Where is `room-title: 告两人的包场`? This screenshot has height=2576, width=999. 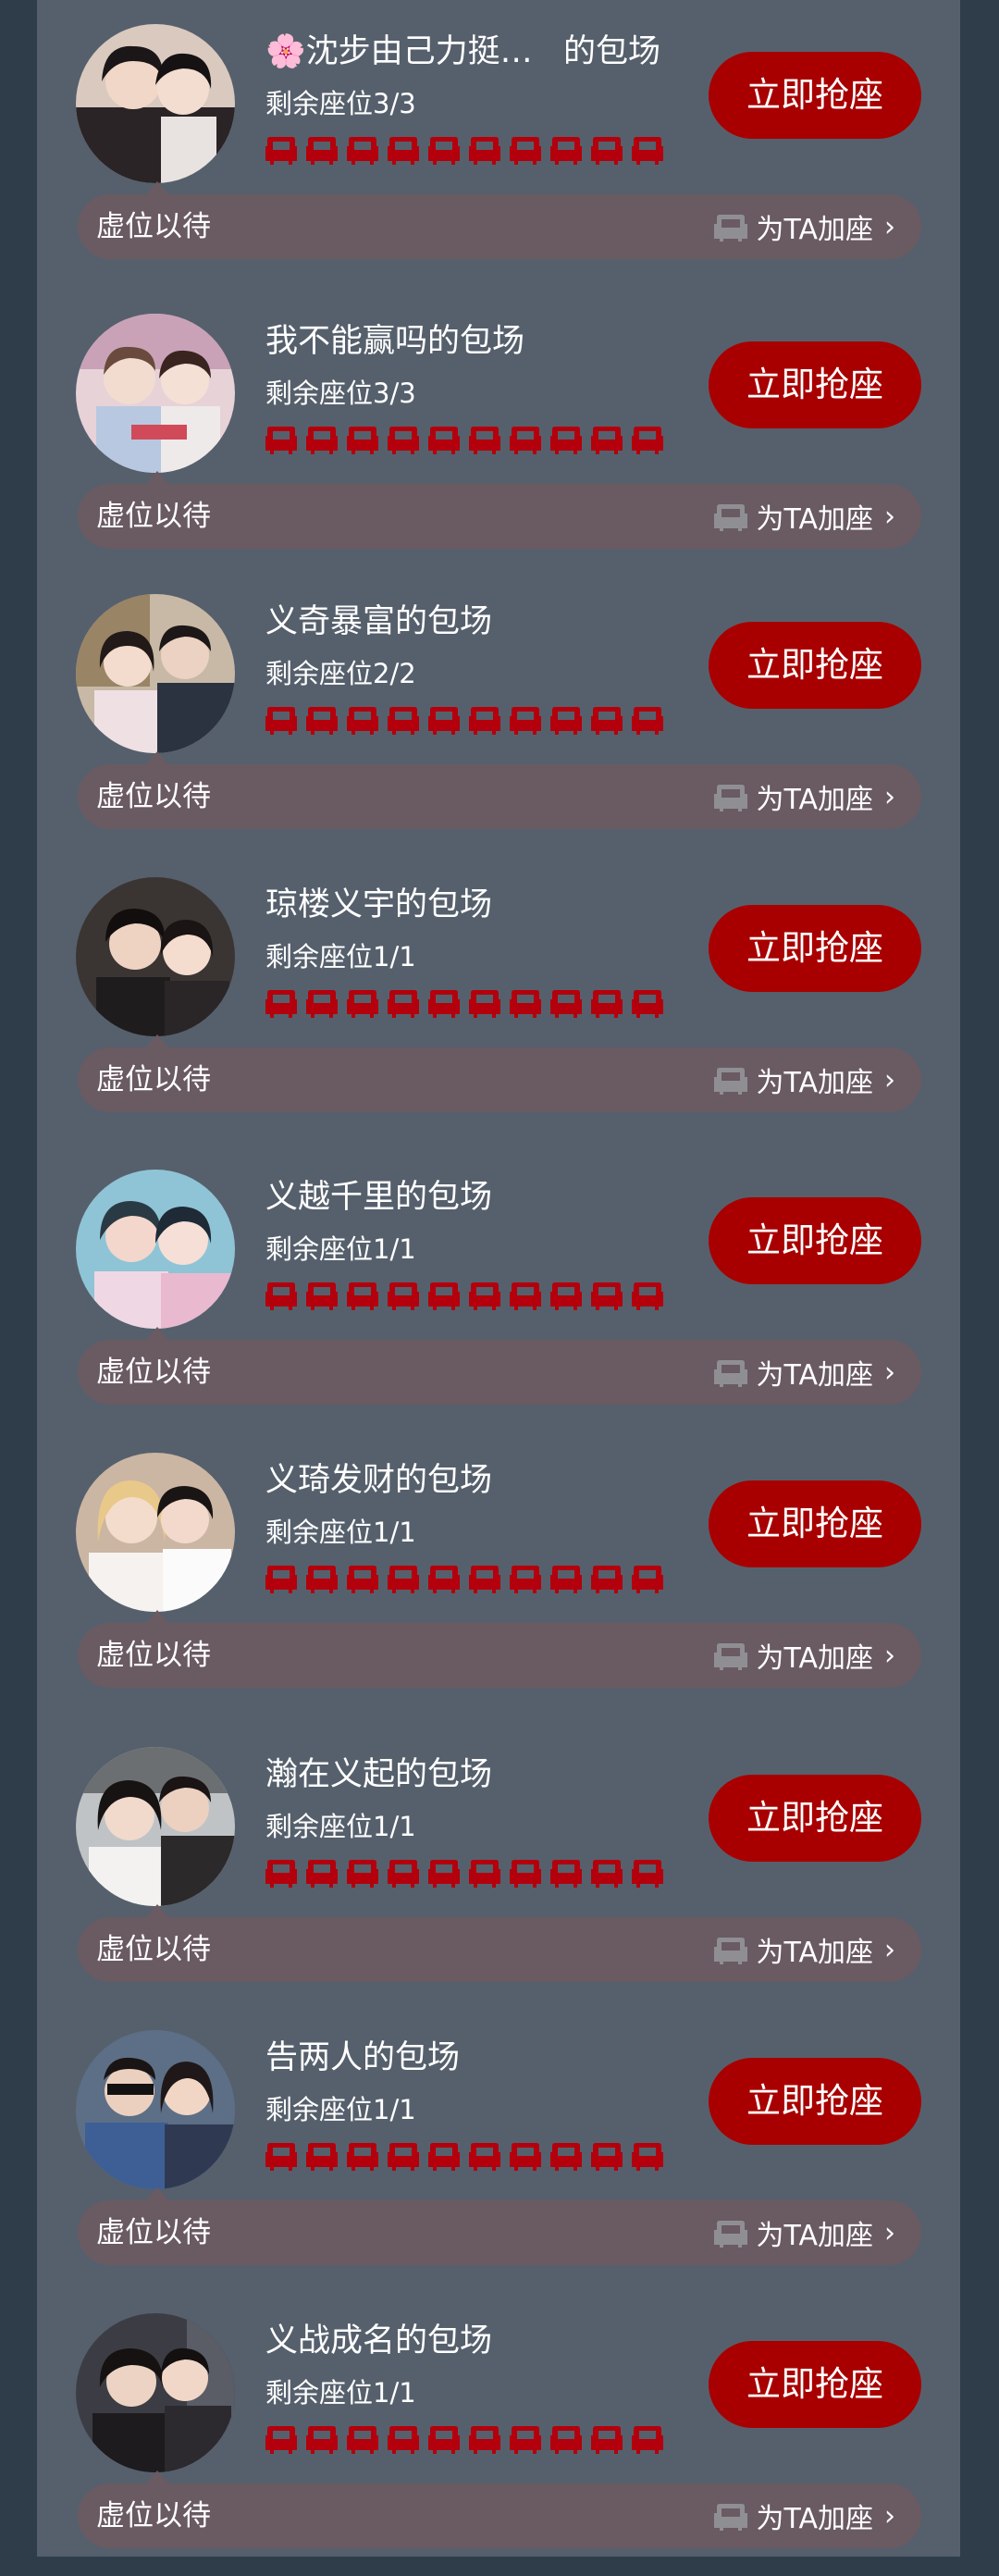 room-title: 告两人的包场 is located at coordinates (363, 2057).